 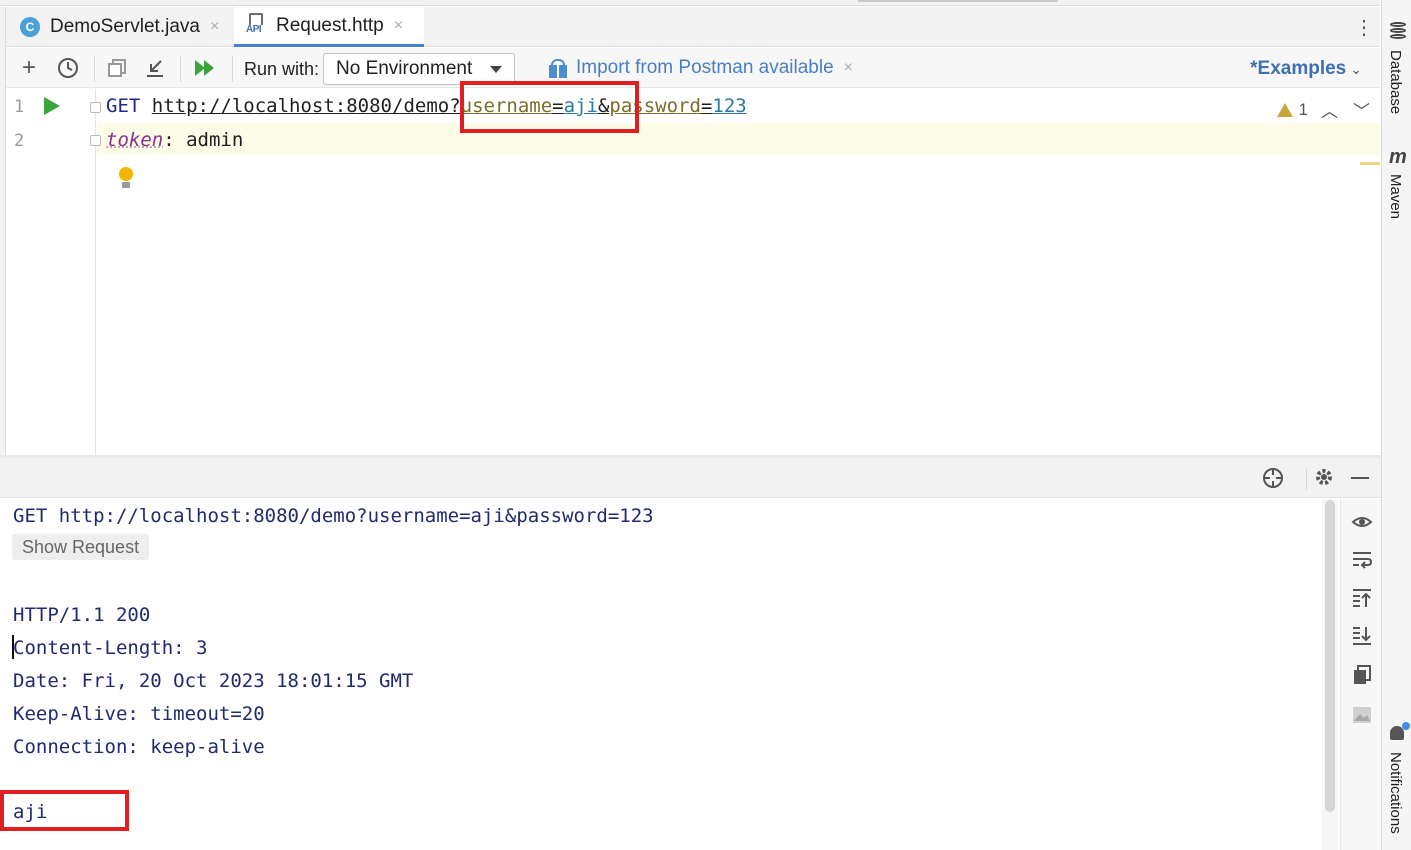 I want to click on tab-request-http: API Request.http ×, so click(x=329, y=27).